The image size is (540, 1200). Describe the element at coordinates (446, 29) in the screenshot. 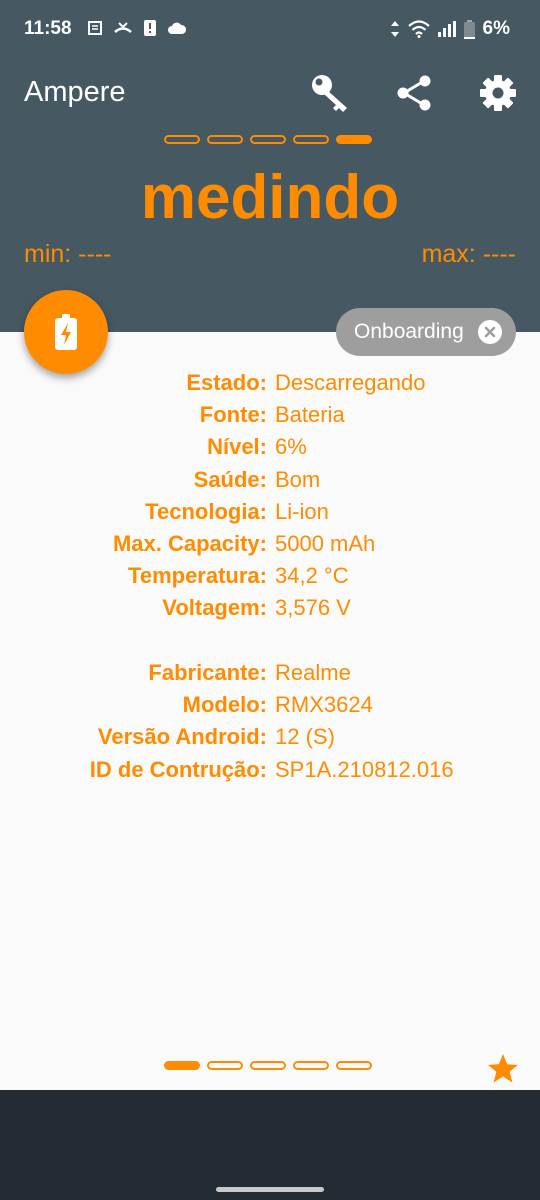

I see `signal-icon` at that location.